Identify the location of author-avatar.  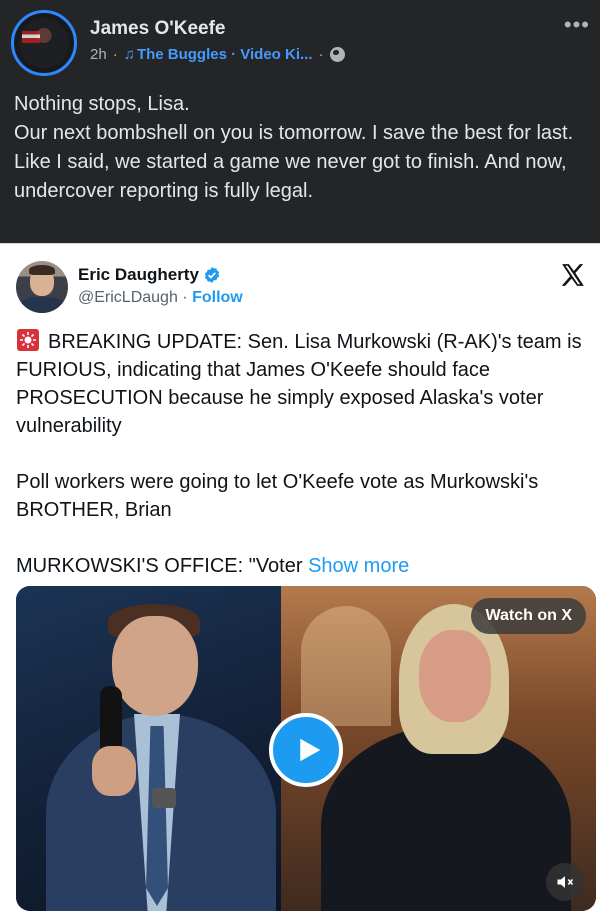
(44, 43).